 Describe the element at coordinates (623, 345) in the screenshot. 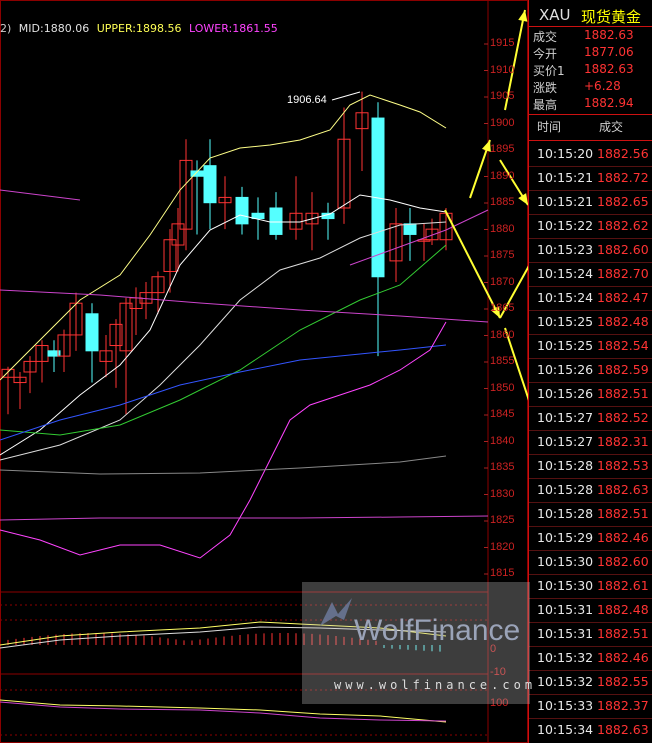

I see `tick-price: 1882.54` at that location.